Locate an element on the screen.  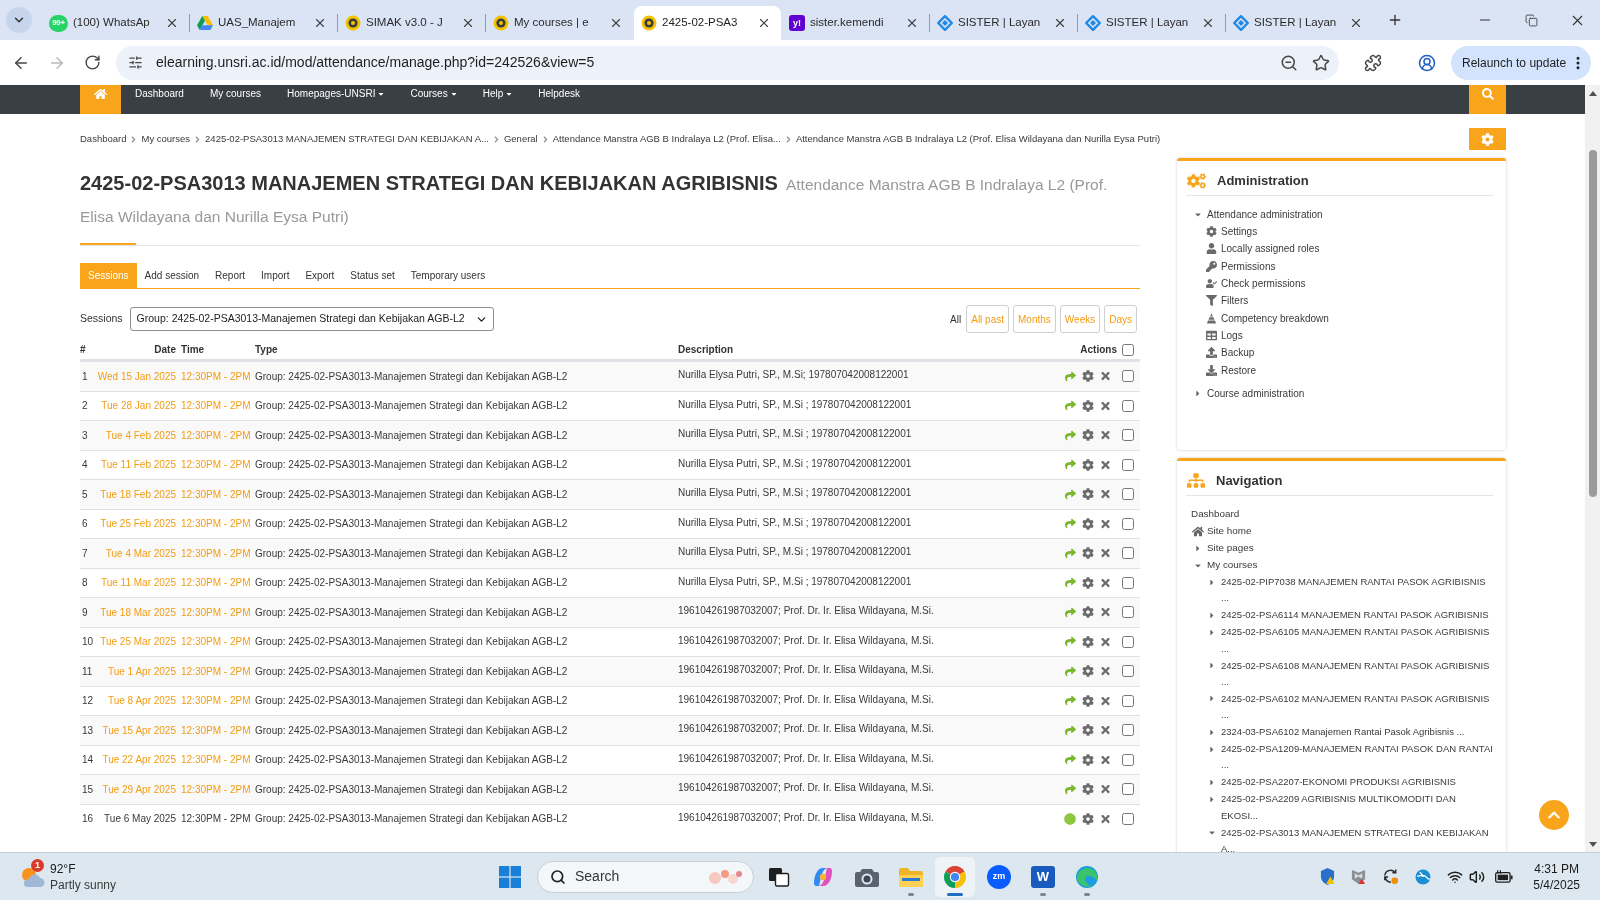
admin-link: Permissions is located at coordinates (1248, 266).